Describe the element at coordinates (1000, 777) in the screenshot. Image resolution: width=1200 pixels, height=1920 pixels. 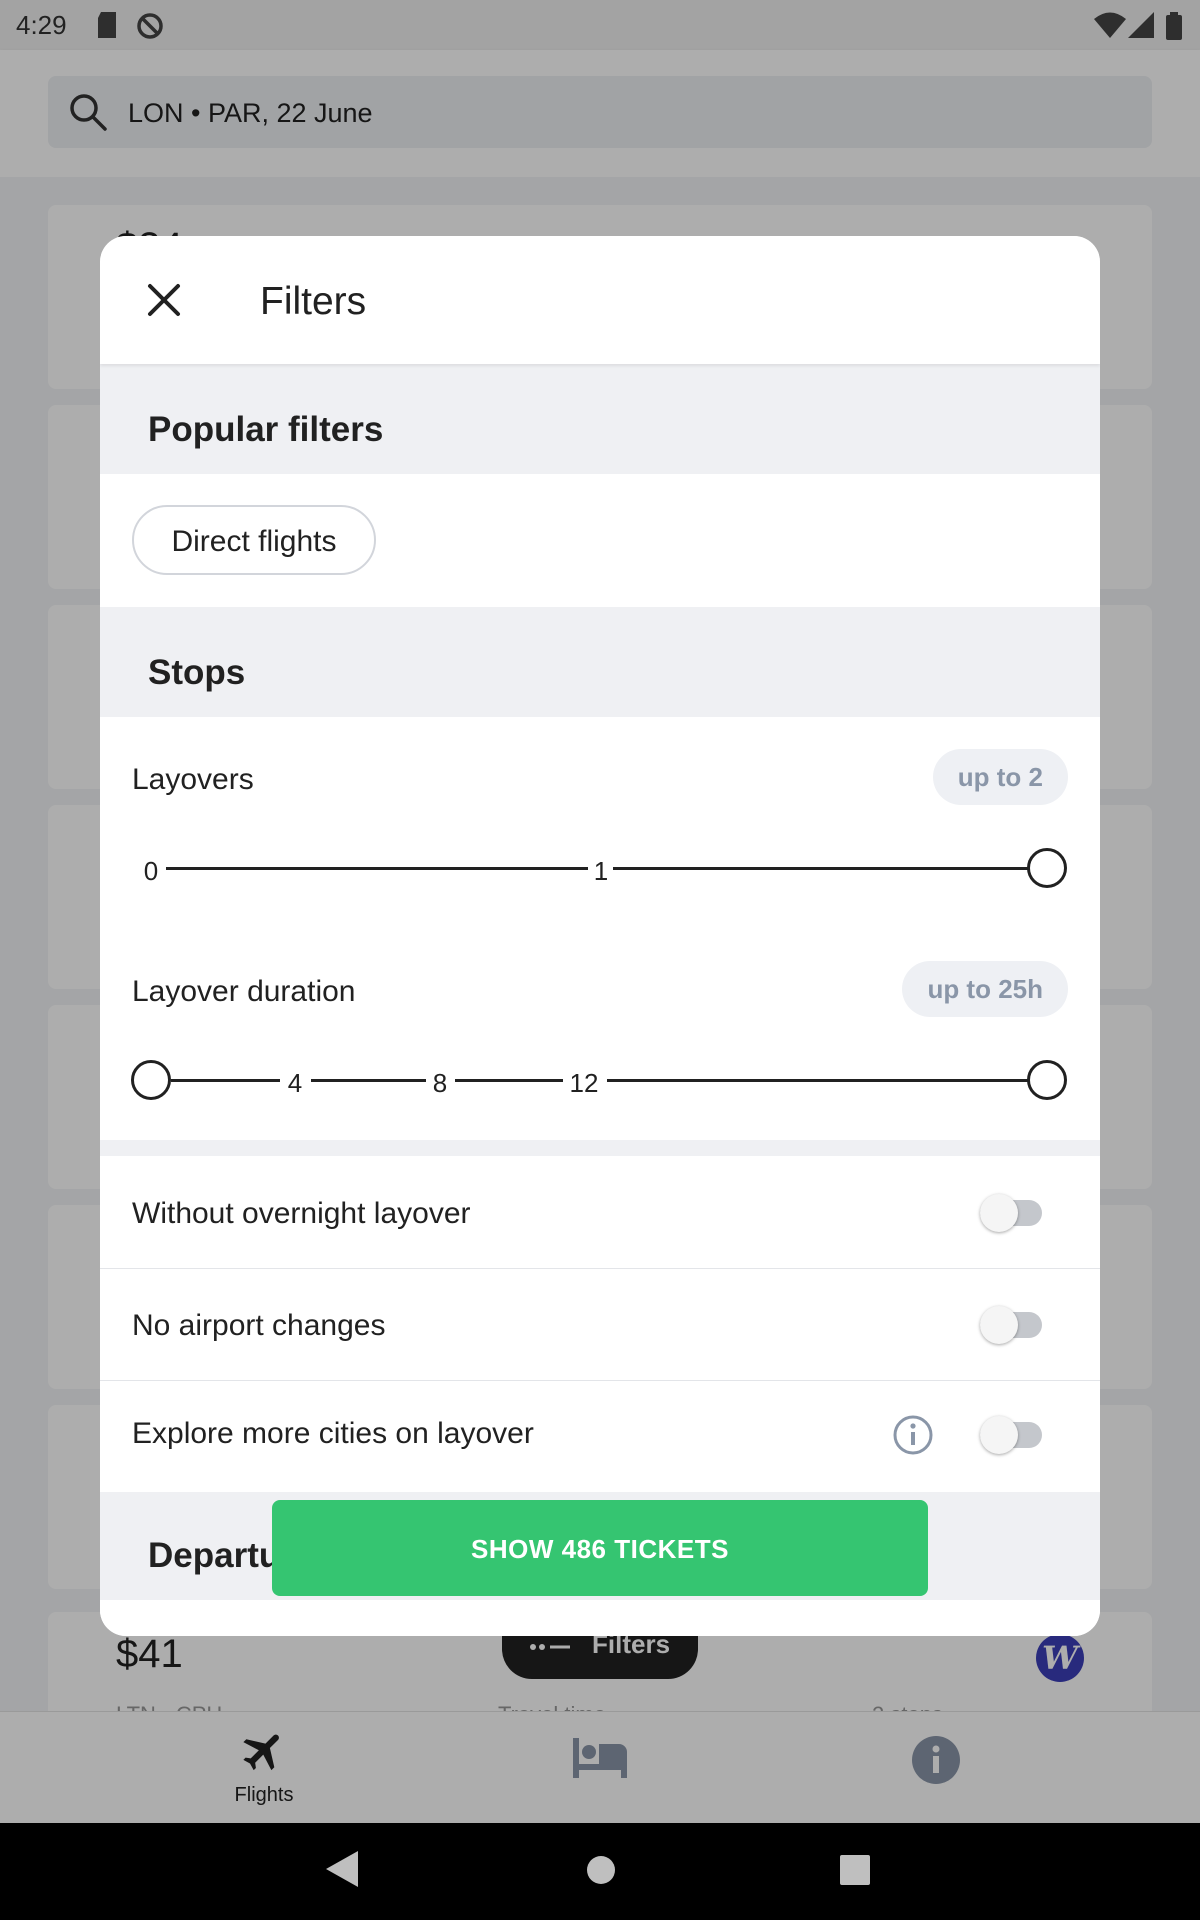
I see `layovers-value-badge: up to 2` at that location.